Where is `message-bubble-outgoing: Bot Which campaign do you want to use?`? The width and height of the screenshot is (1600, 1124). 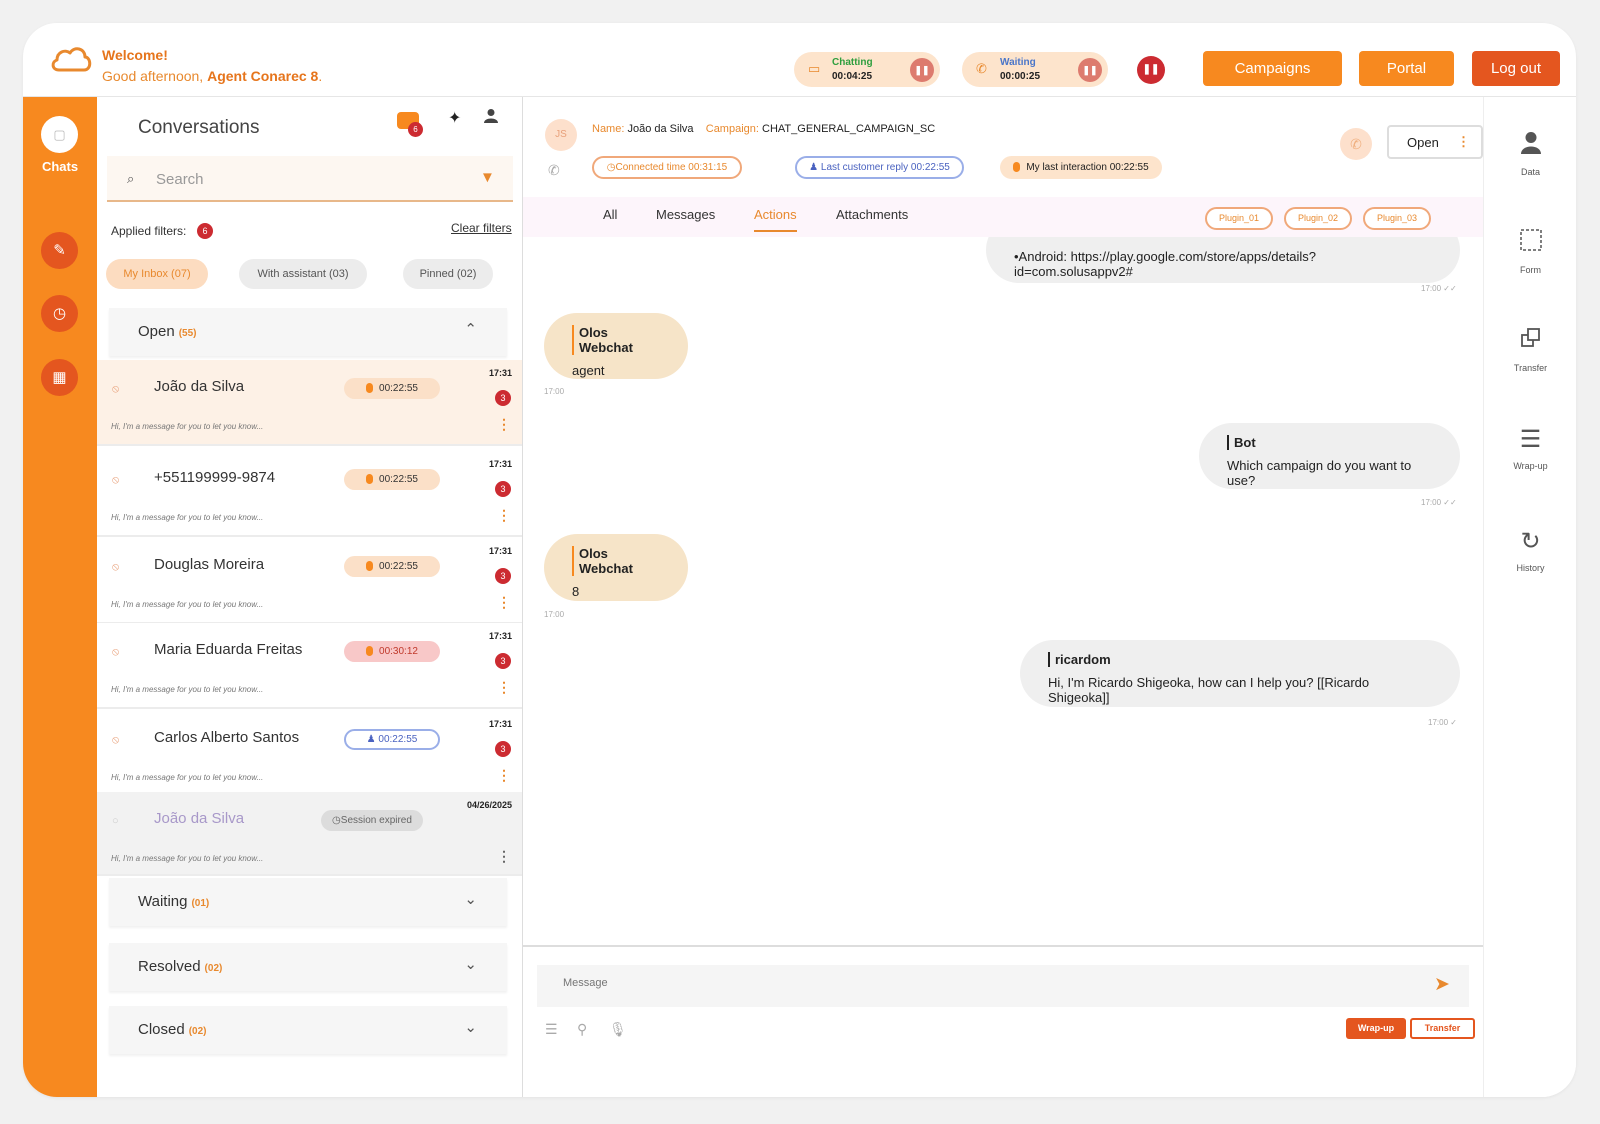
message-bubble-outgoing: Bot Which campaign do you want to use? is located at coordinates (1329, 456).